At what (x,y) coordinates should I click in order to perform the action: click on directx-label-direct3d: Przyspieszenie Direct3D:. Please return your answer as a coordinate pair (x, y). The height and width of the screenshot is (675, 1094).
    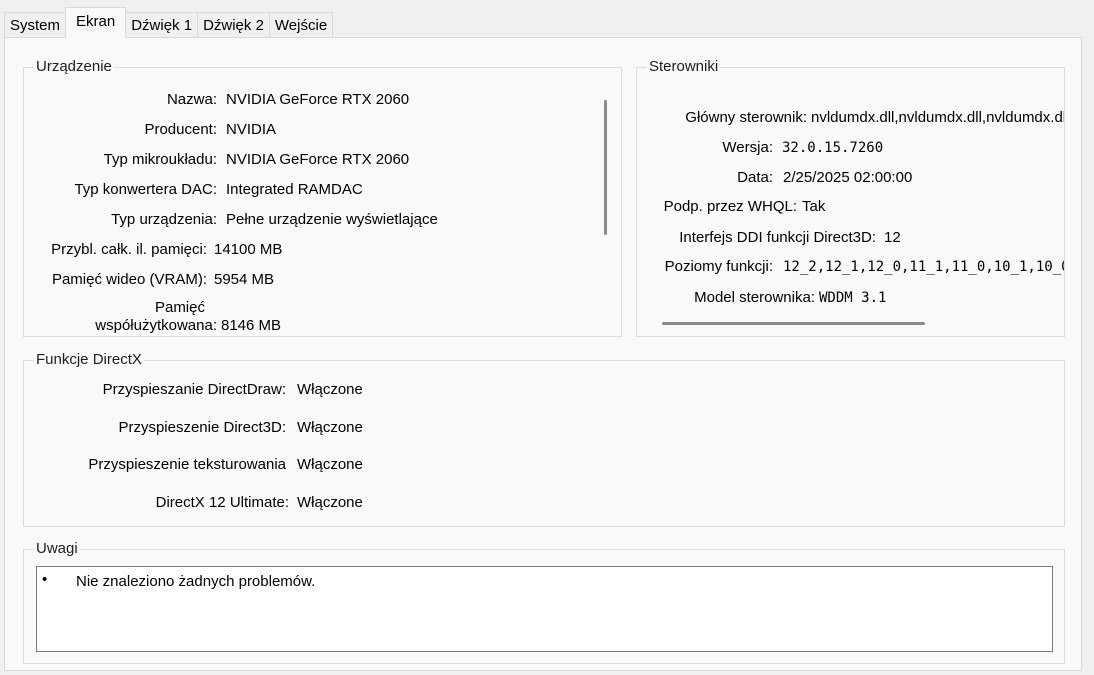
    Looking at the image, I should click on (202, 427).